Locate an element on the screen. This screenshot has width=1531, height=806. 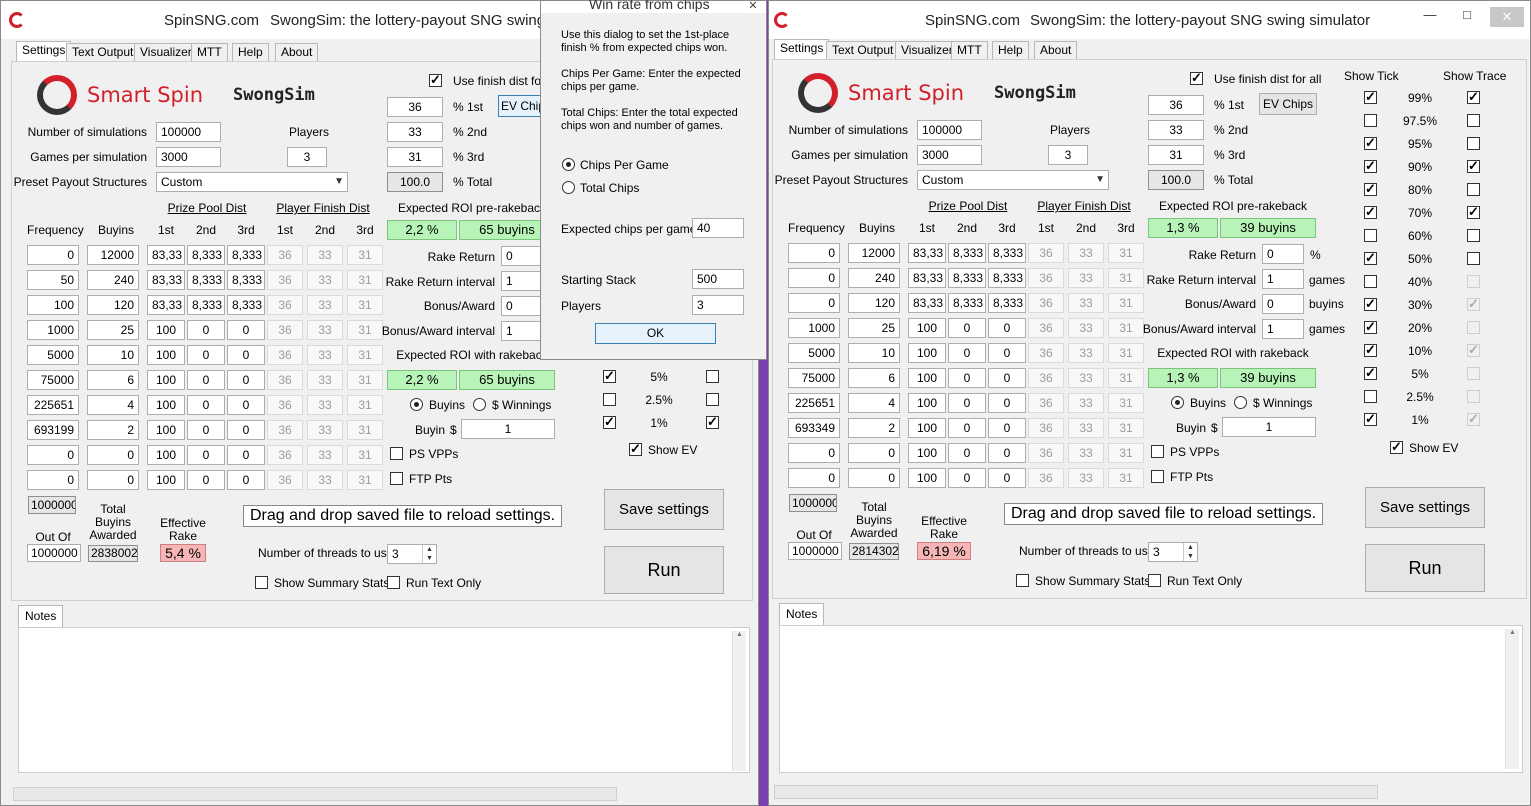
buyins-input: 12000 is located at coordinates (874, 253).